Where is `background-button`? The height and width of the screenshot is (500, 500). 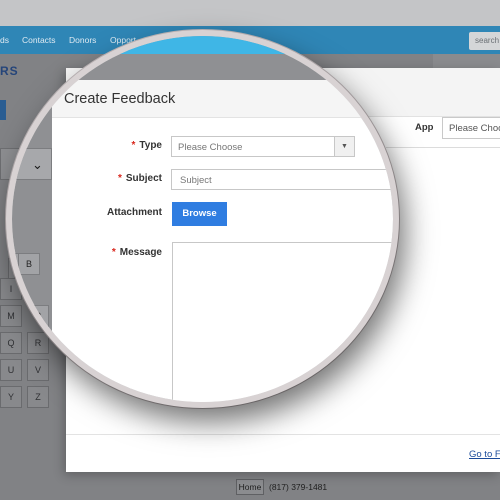
background-button is located at coordinates (3, 110).